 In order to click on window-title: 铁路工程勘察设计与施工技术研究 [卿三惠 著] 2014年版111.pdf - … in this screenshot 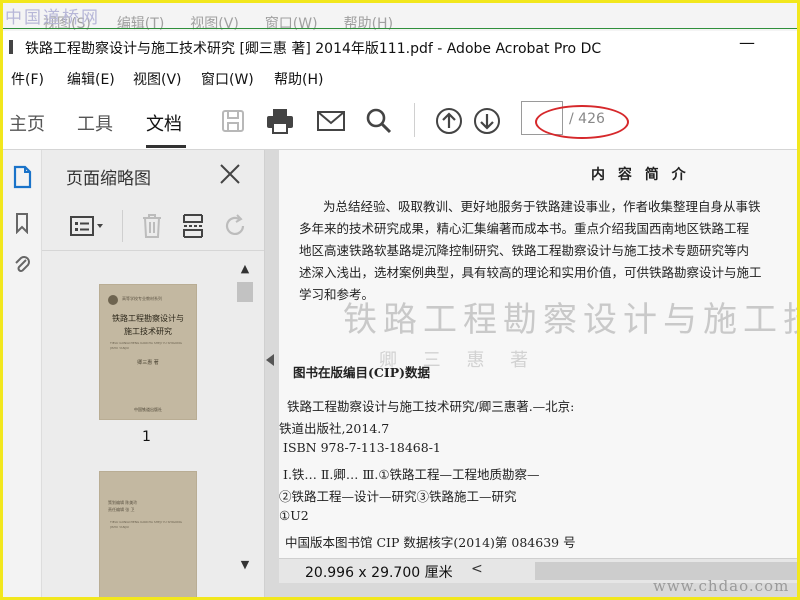, I will do `click(313, 49)`.